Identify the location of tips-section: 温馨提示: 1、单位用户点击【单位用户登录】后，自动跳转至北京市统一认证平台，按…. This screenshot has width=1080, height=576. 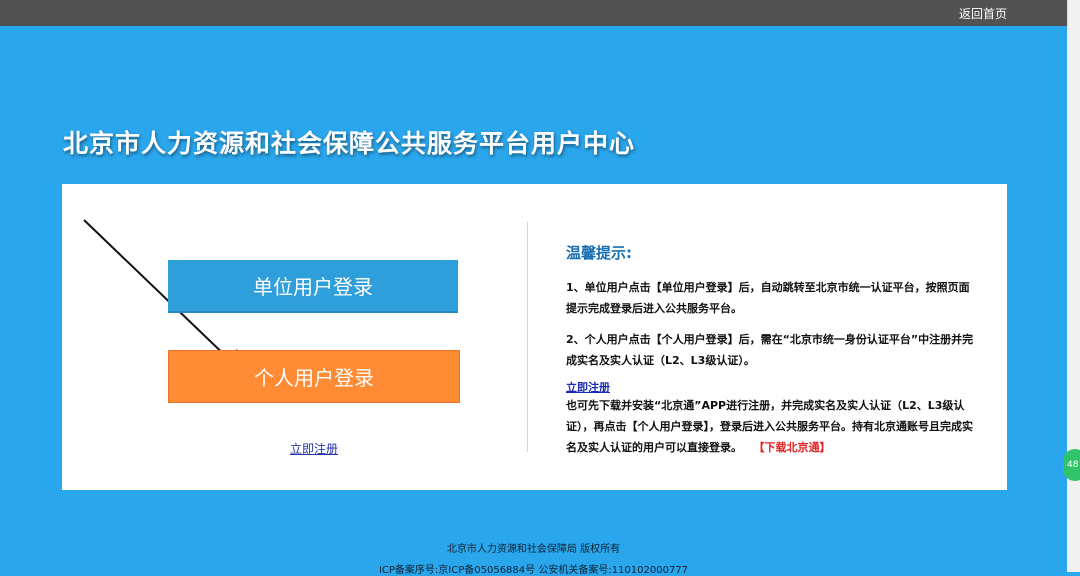
(771, 355).